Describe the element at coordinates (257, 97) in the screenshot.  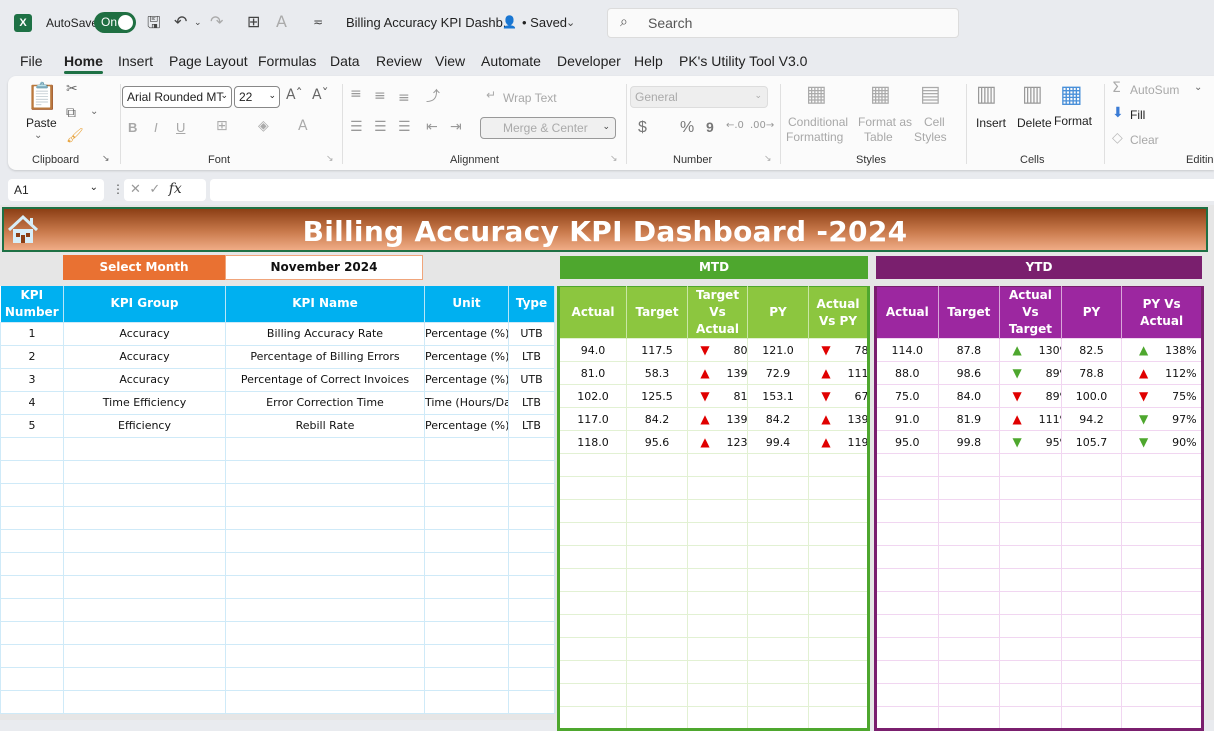
I see `font-size-select: 22 ⌄` at that location.